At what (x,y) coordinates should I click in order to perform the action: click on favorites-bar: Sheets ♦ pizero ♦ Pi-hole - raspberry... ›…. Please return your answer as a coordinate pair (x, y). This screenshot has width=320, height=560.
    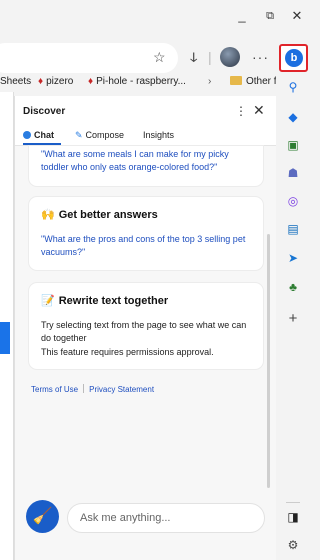
    Looking at the image, I should click on (138, 82).